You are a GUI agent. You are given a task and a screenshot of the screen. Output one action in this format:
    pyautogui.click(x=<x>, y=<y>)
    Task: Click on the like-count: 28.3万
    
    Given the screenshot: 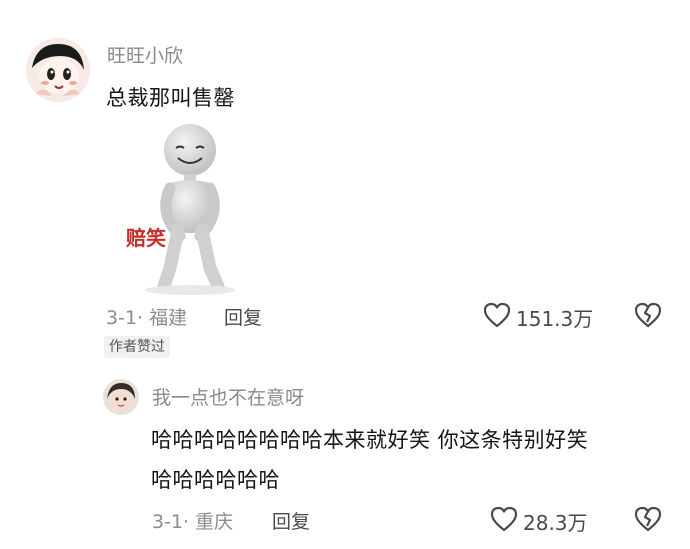 What is the action you would take?
    pyautogui.click(x=555, y=523)
    